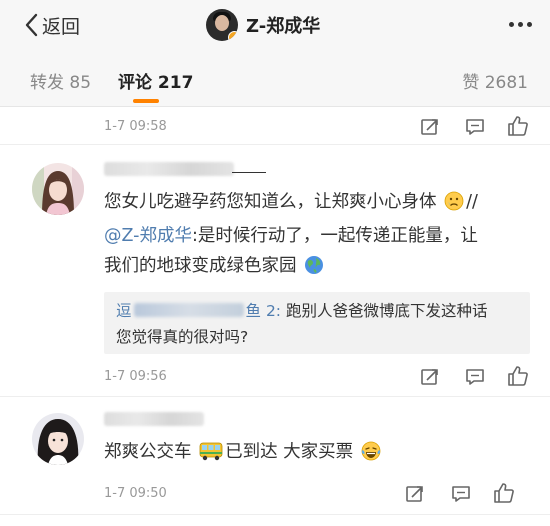  I want to click on more-options-icon, so click(520, 24).